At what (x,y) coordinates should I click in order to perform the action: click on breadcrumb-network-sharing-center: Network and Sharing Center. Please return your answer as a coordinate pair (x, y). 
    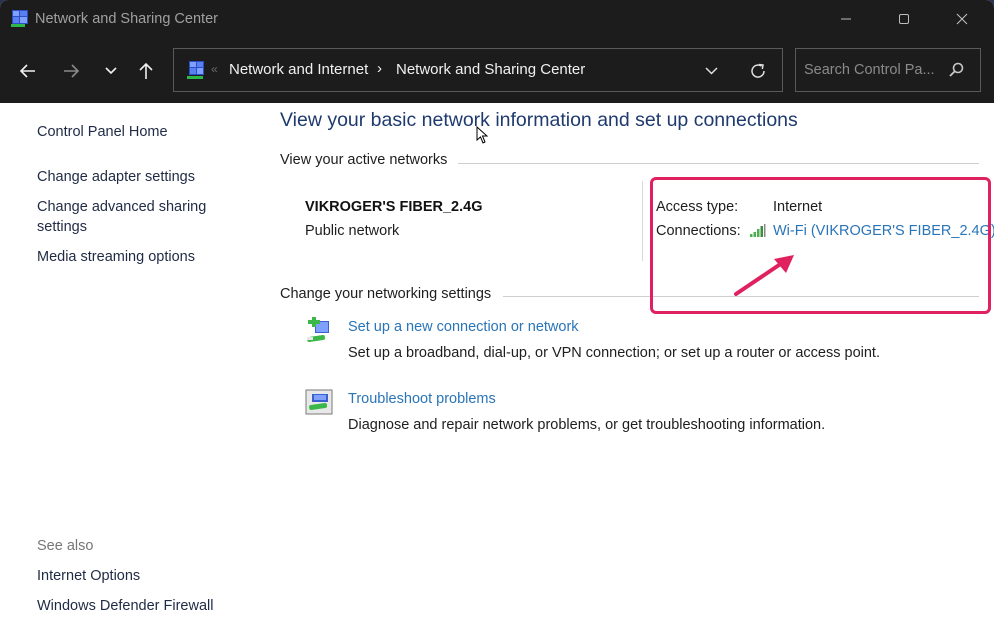
    Looking at the image, I should click on (490, 69).